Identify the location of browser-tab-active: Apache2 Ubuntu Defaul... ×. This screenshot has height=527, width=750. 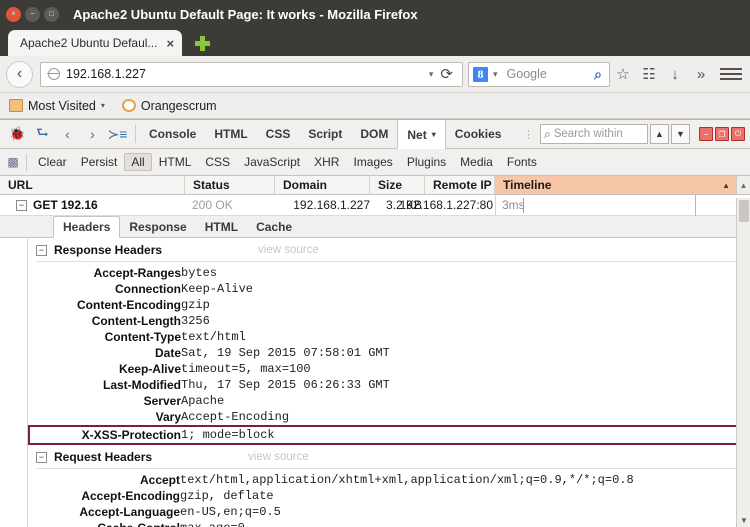
(95, 43).